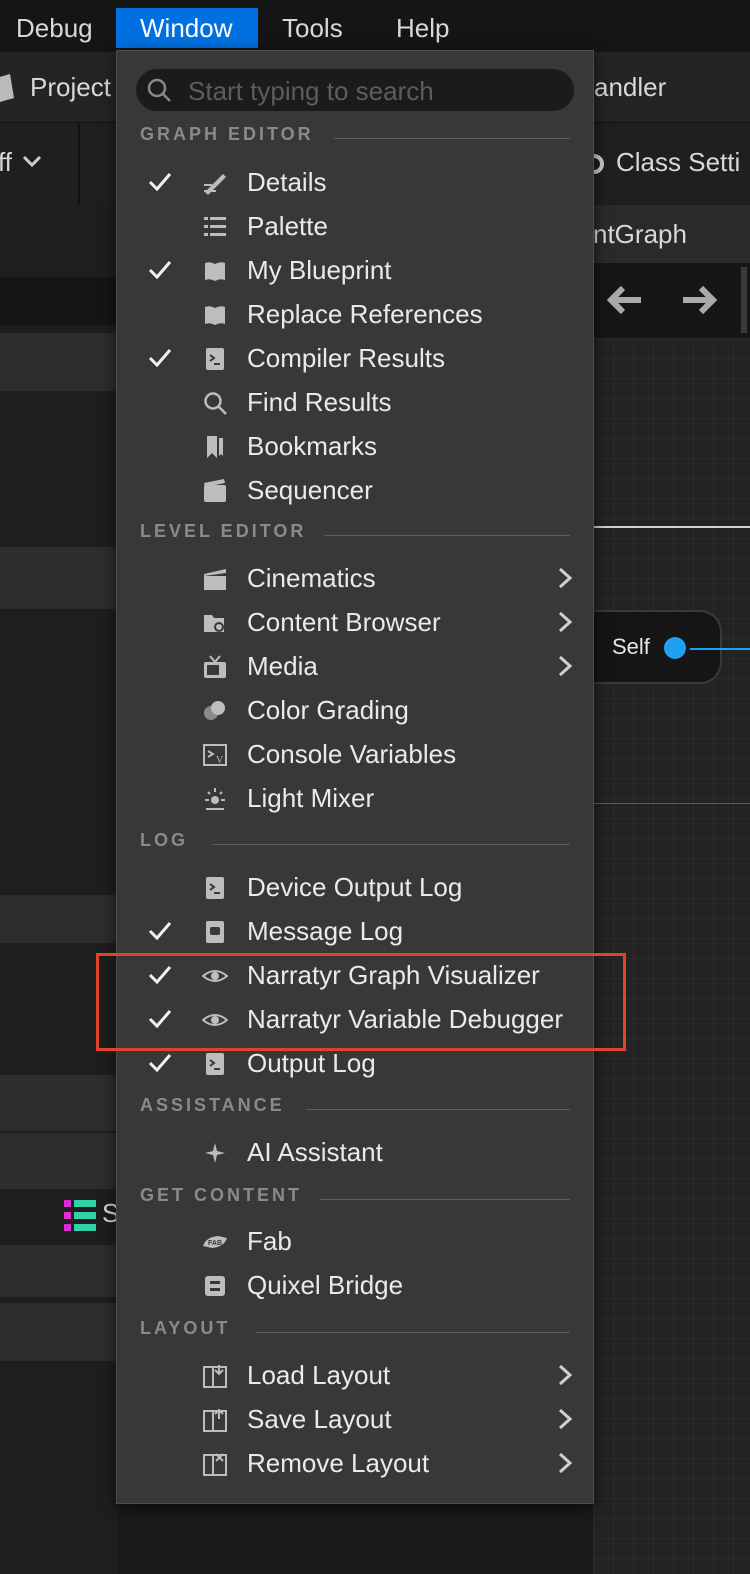 The height and width of the screenshot is (1574, 750). Describe the element at coordinates (355, 315) in the screenshot. I see `menu-item-replace-references: Replace References` at that location.